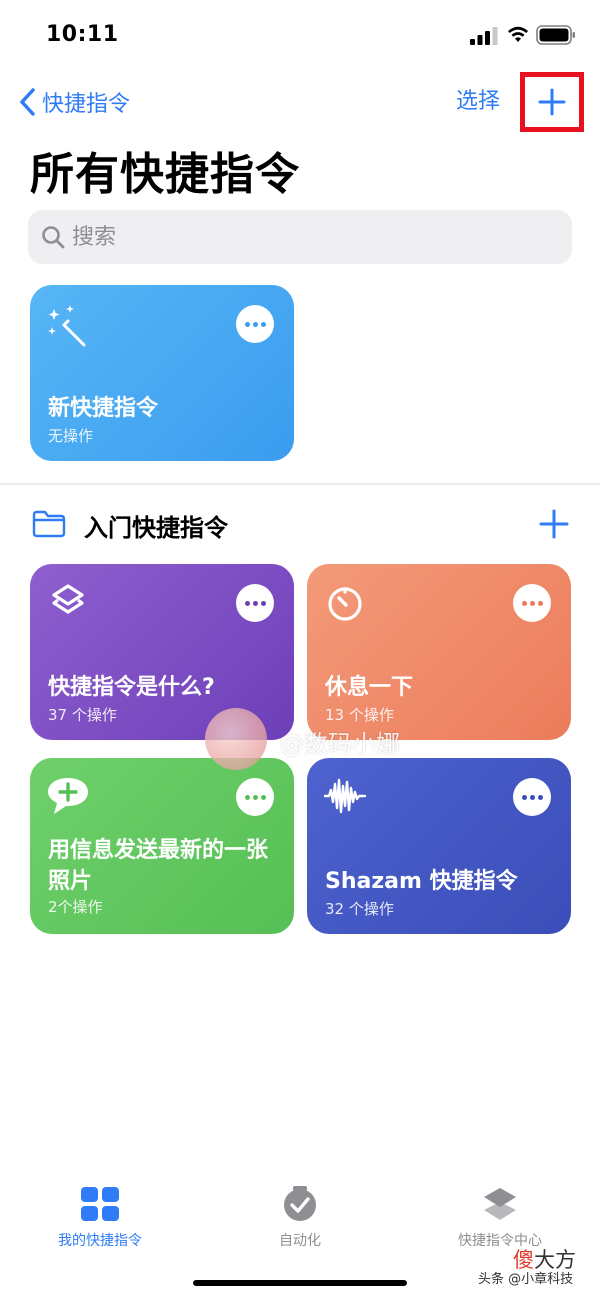 This screenshot has width=600, height=1299. I want to click on watermark-avatar, so click(236, 739).